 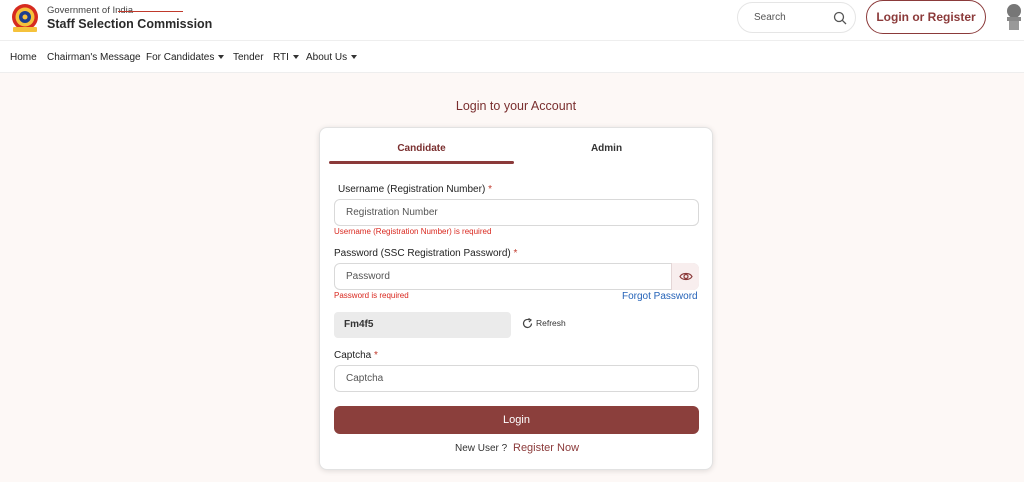 I want to click on org-name: Staff Selection Commission, so click(x=130, y=24).